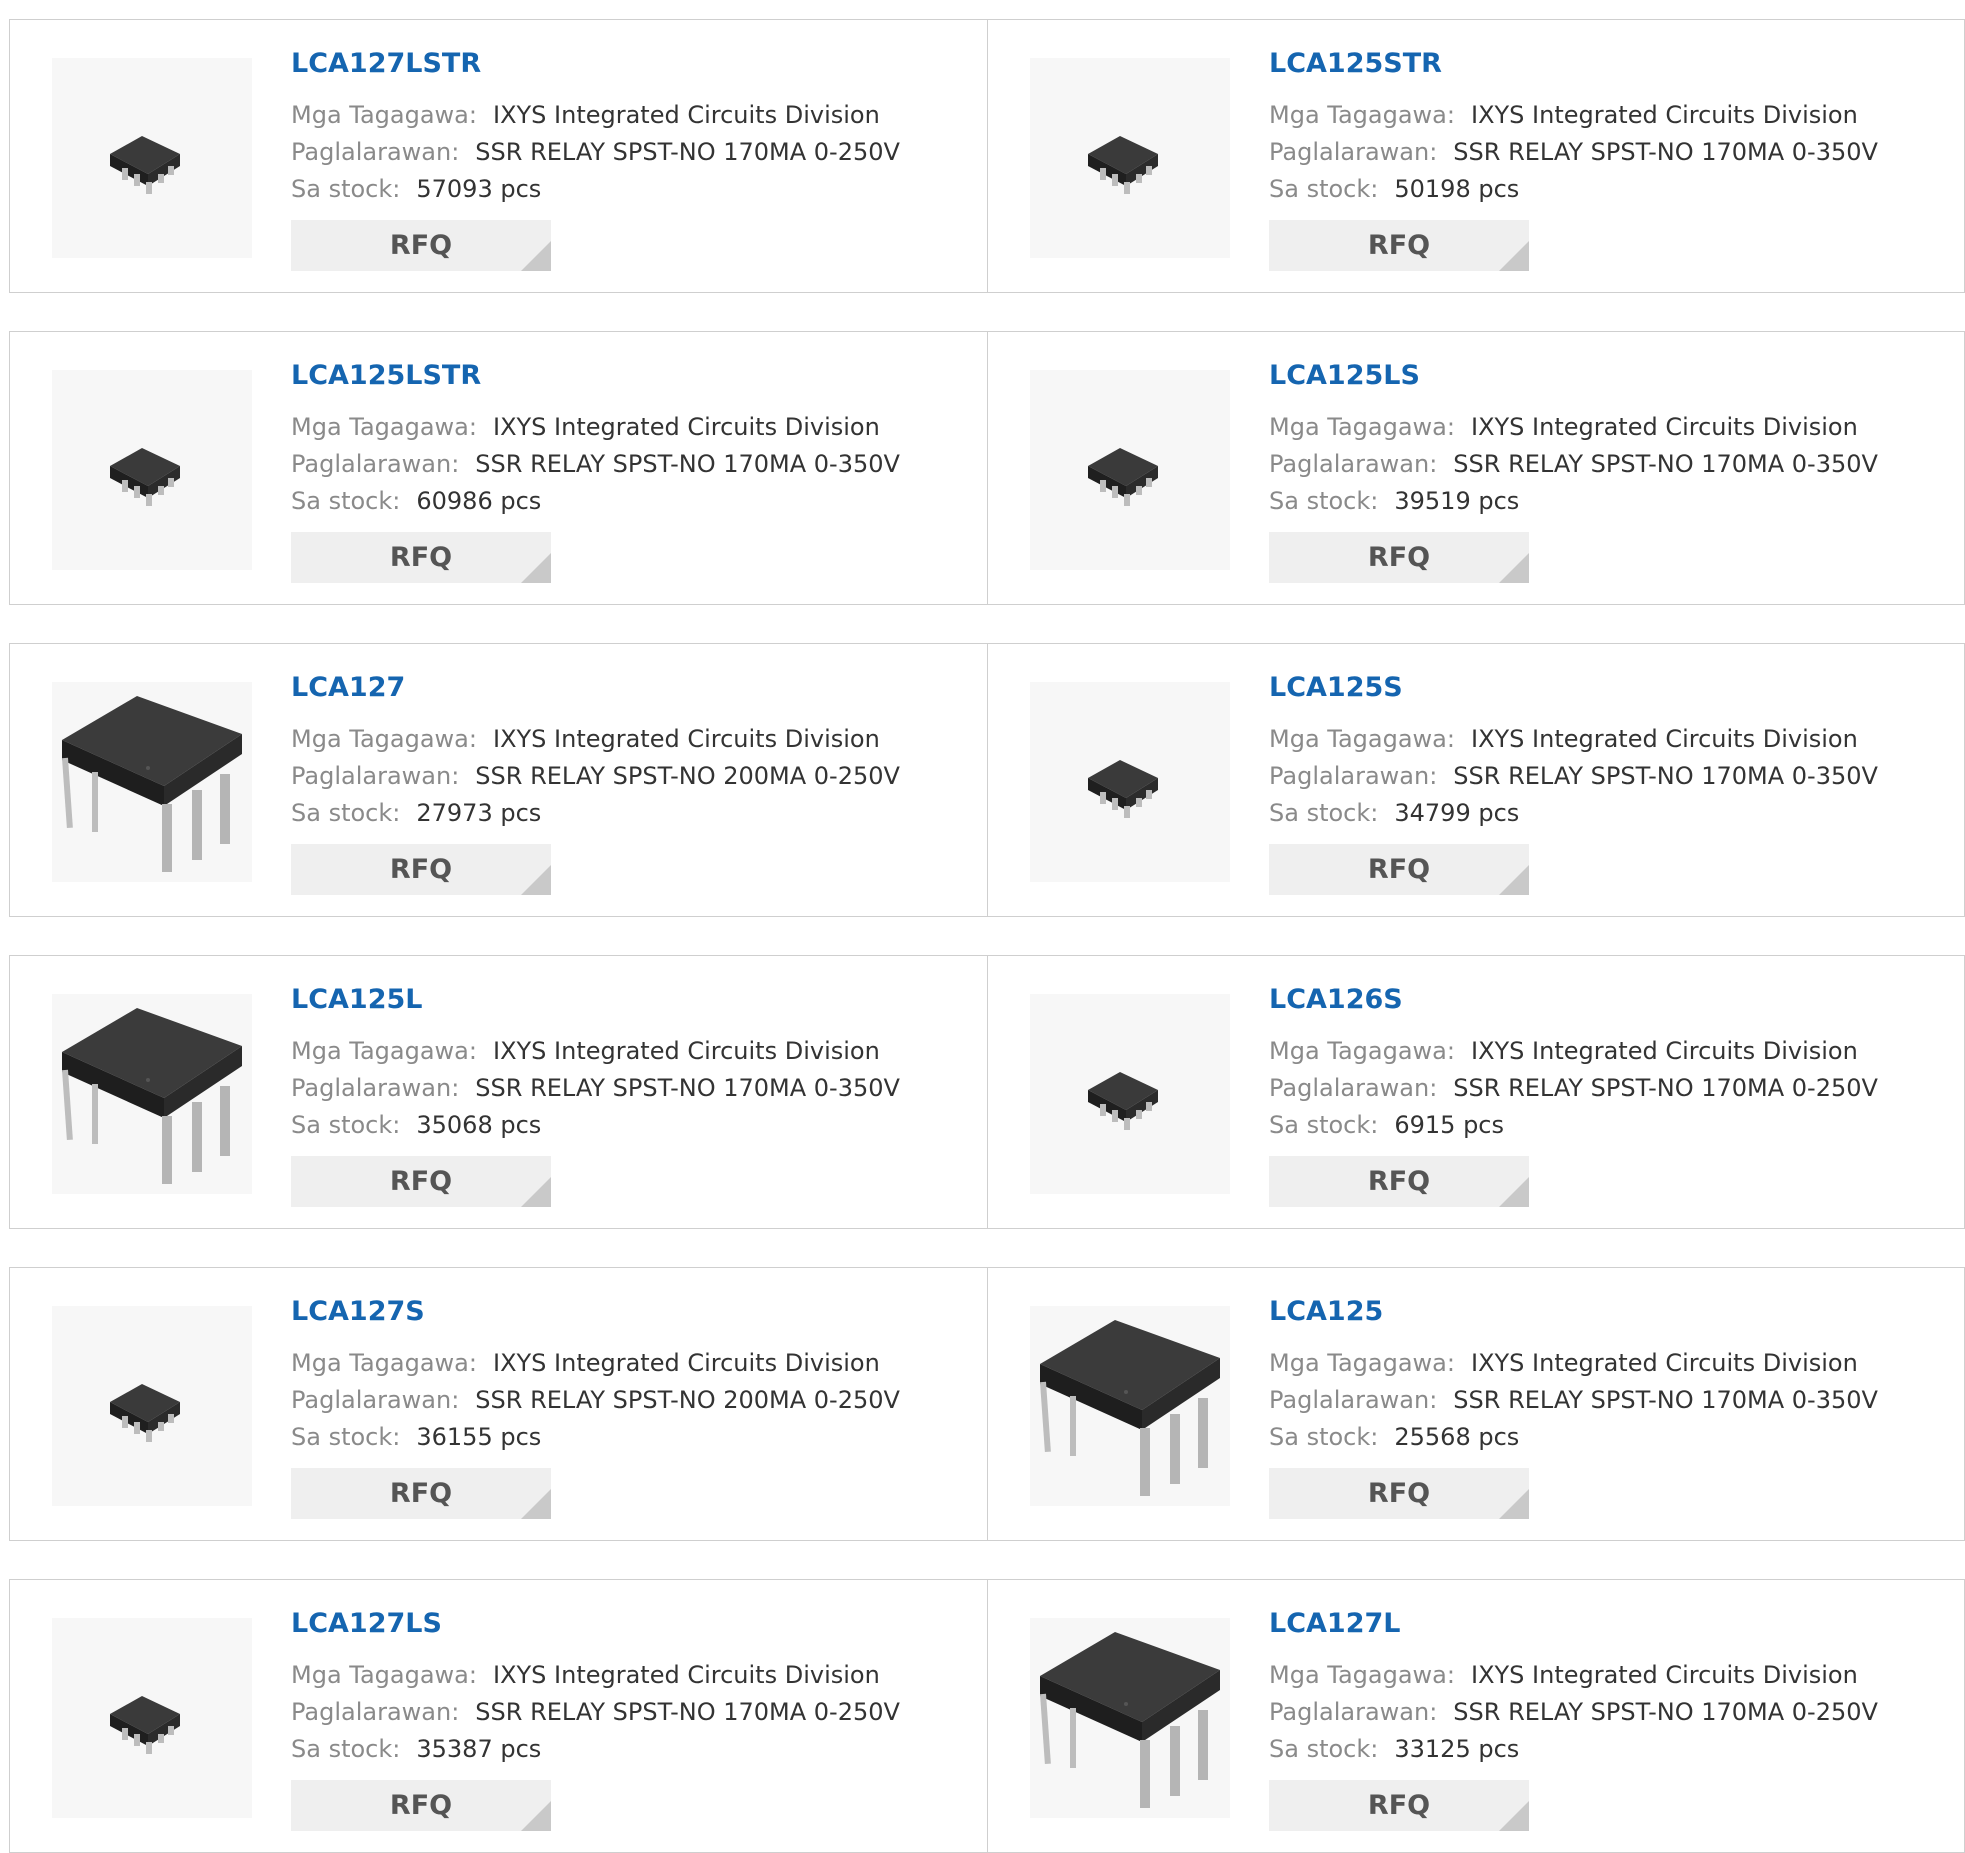  Describe the element at coordinates (479, 1749) in the screenshot. I see `stock-value: 35387 pcs` at that location.